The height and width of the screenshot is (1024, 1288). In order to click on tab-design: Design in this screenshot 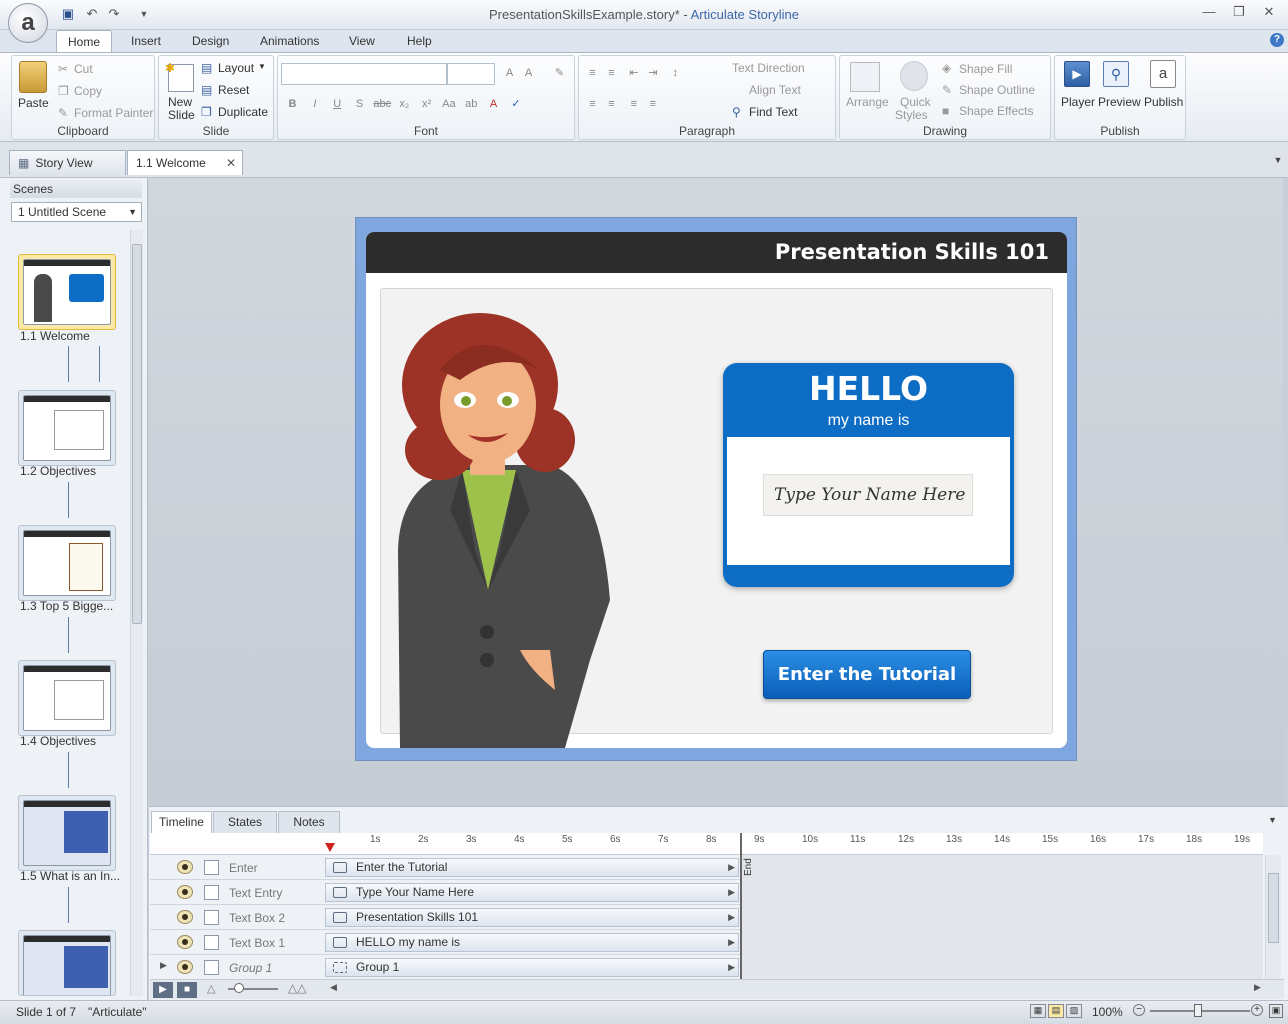, I will do `click(210, 41)`.